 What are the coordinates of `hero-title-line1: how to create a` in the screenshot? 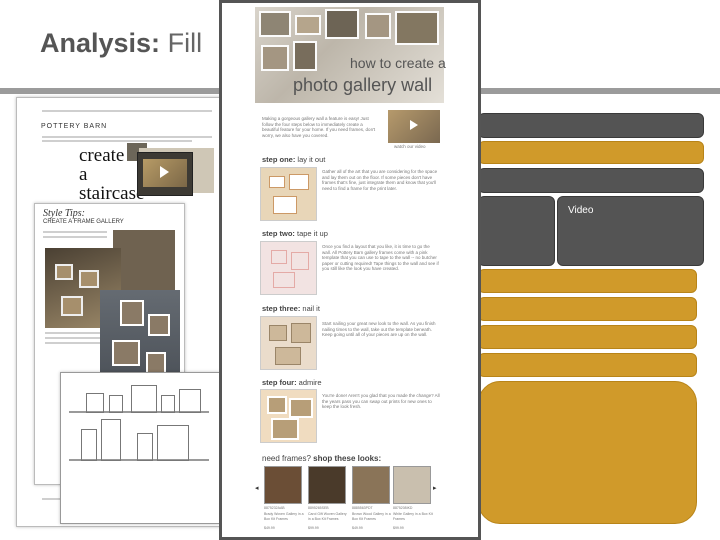 It's located at (398, 63).